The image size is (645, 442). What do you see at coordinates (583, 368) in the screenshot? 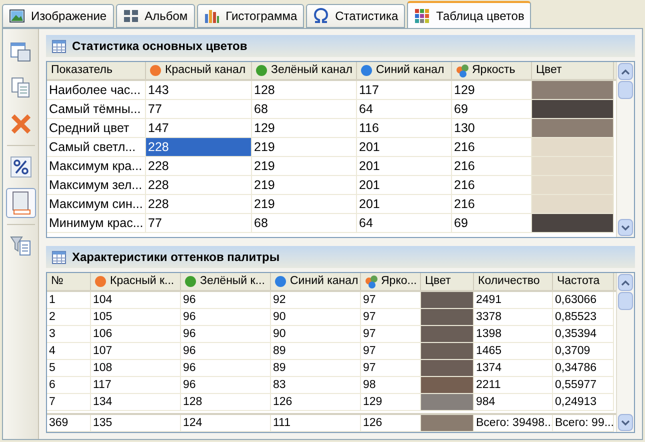
I see `table-cell: 0,34786` at bounding box center [583, 368].